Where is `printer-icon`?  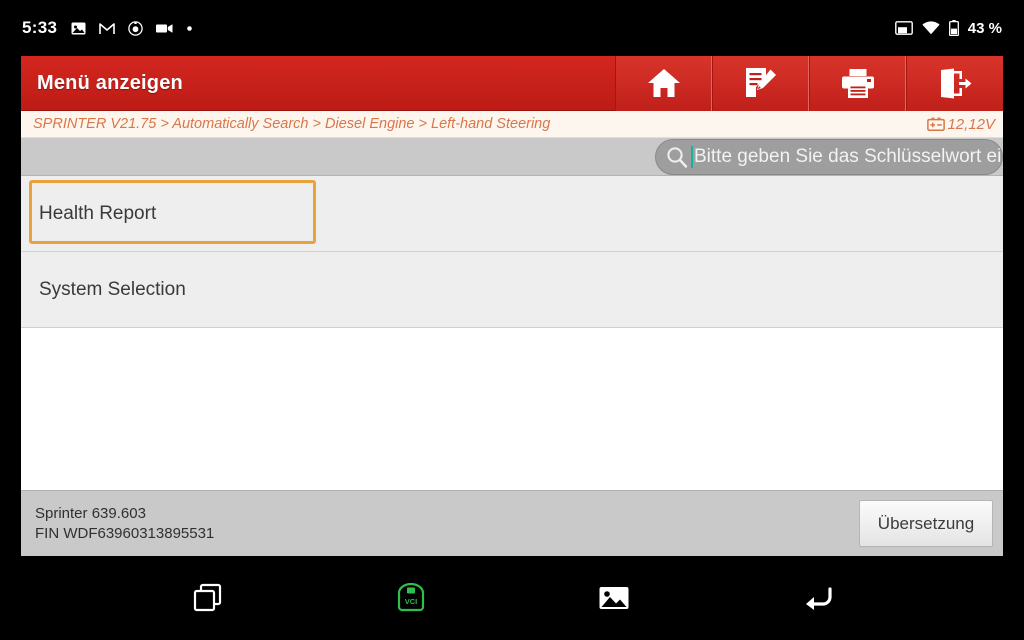
printer-icon is located at coordinates (857, 83).